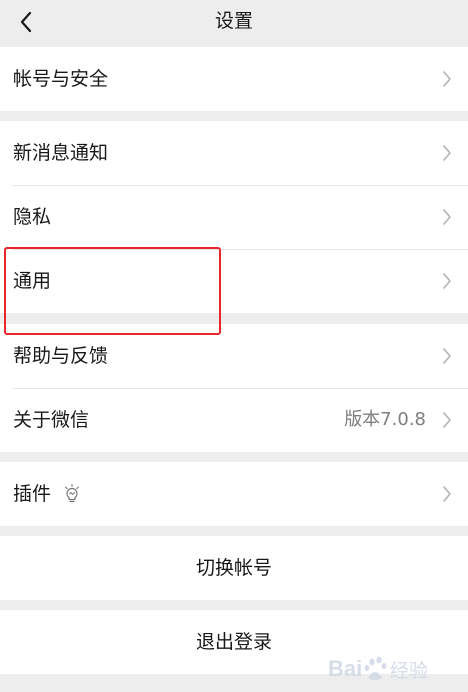  I want to click on switch-account-button: 切换帐号, so click(234, 568).